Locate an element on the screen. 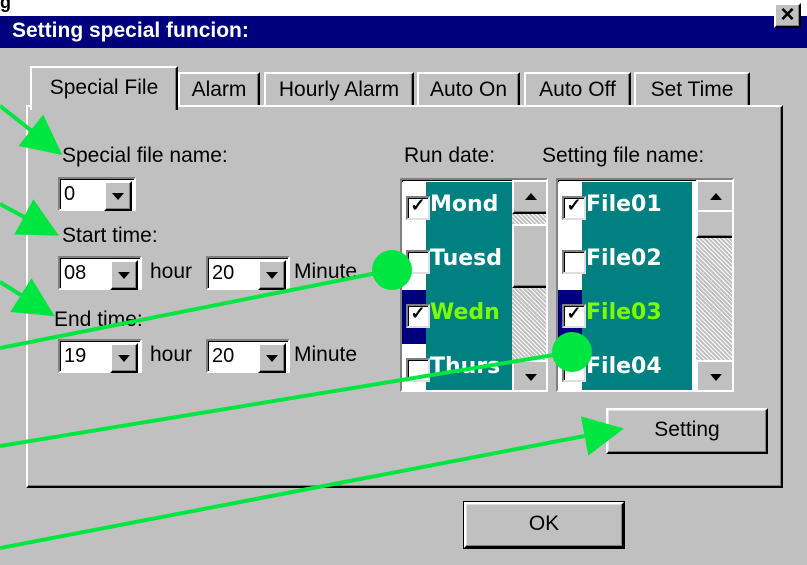 This screenshot has width=807, height=565. setting-file-list: ✓ File01 File02 ✓ File03 File04 is located at coordinates (645, 285).